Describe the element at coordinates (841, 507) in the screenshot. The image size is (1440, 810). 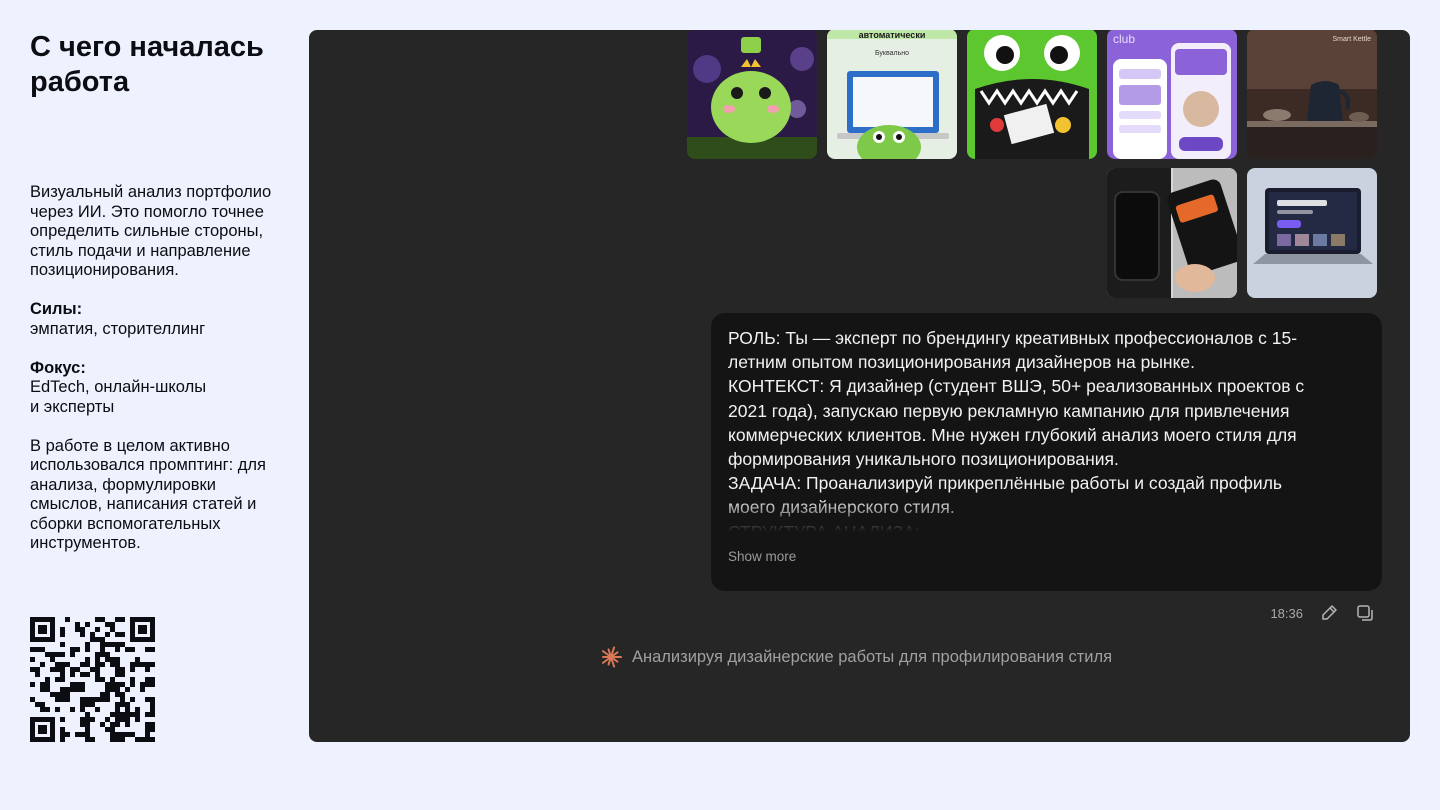
I see `message-line: моего дизайнерского стиля.` at that location.